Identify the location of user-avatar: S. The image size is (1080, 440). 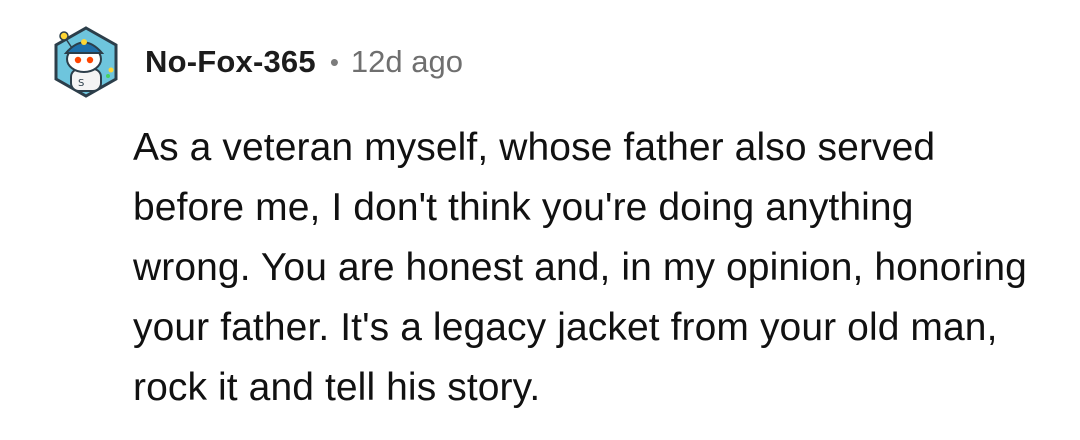
(86, 62).